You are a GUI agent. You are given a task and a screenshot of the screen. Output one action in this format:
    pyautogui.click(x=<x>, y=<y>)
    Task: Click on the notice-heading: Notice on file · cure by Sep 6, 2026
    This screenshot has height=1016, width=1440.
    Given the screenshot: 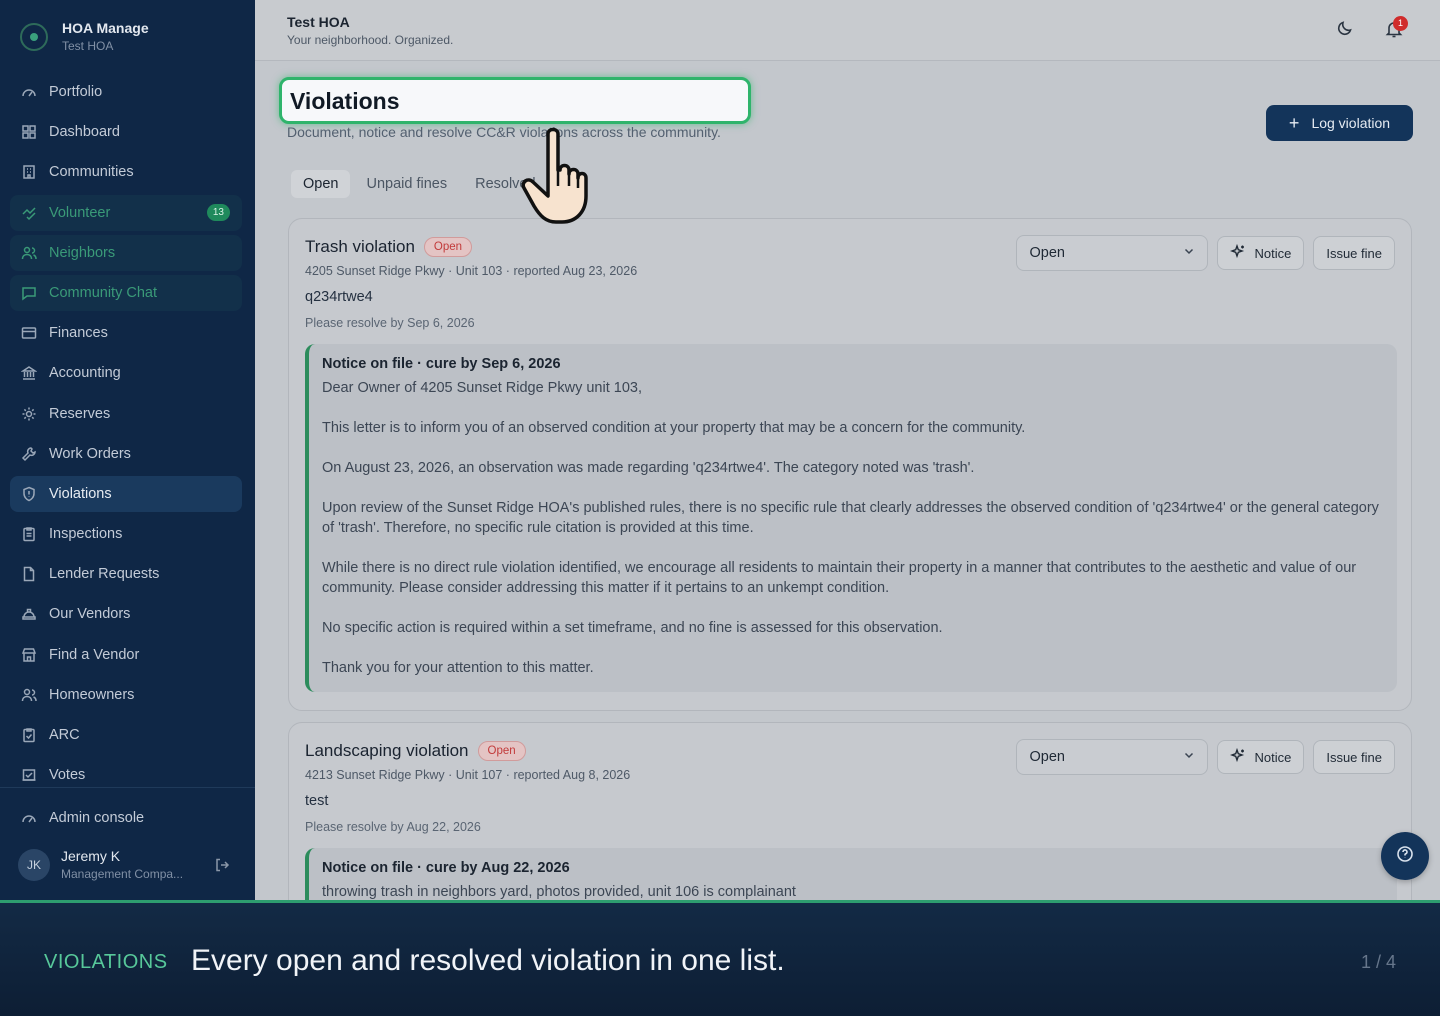 What is the action you would take?
    pyautogui.click(x=441, y=364)
    